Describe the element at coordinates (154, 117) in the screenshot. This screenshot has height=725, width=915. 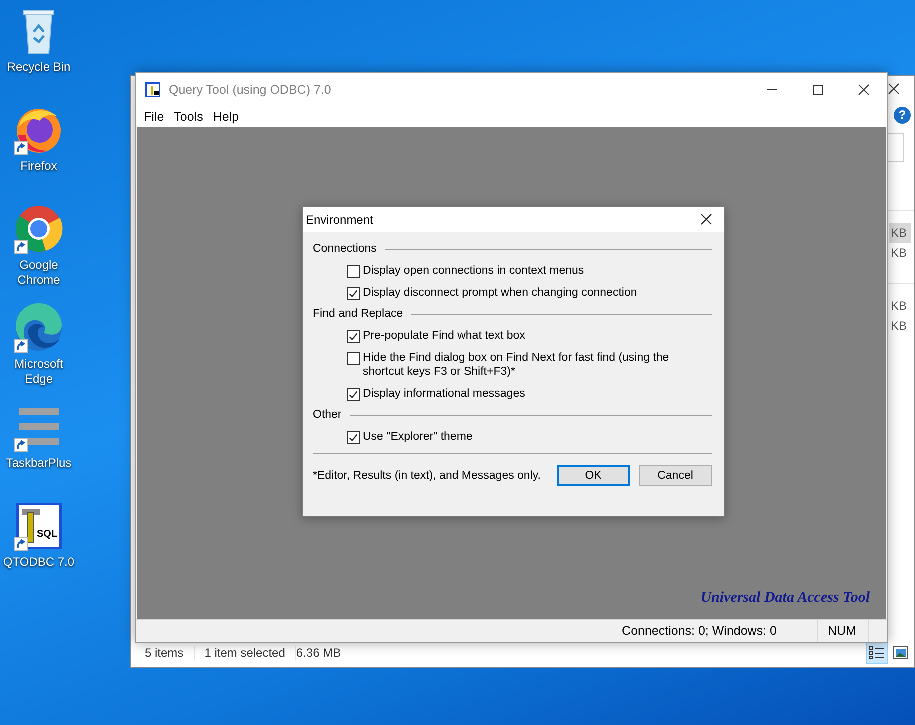
I see `menu-item: File` at that location.